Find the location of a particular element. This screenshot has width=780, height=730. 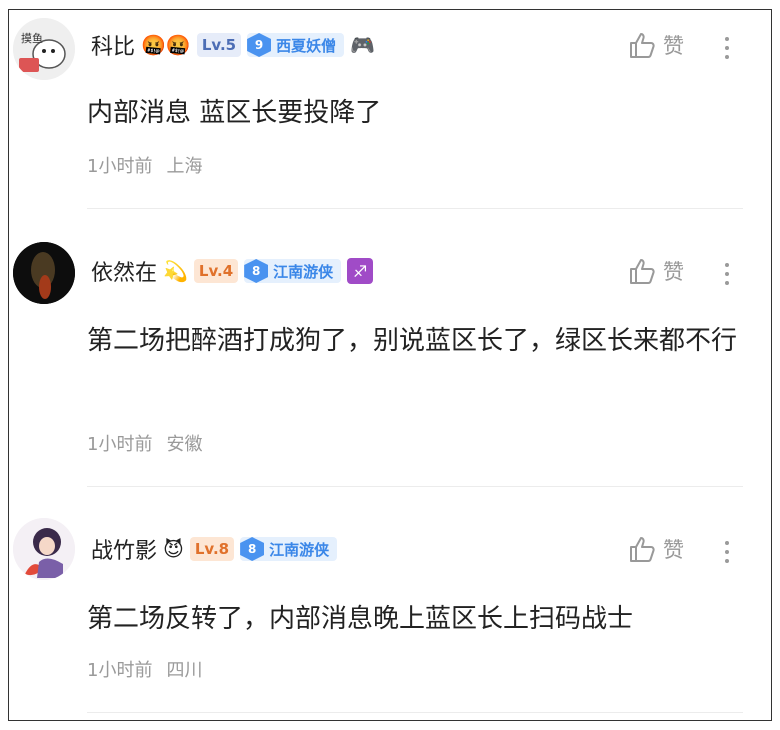

avatar: 摸鱼 is located at coordinates (44, 49).